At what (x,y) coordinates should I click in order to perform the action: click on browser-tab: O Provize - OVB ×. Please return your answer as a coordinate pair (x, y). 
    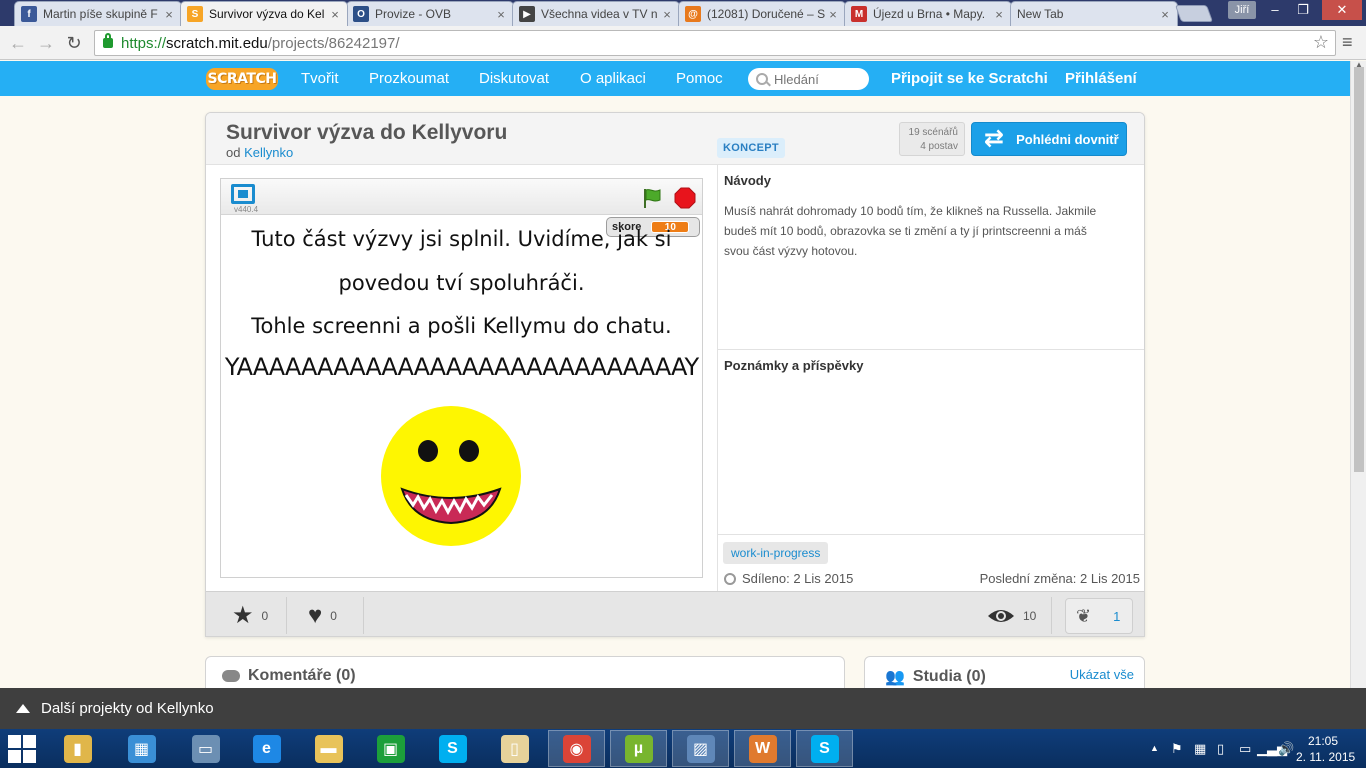
    Looking at the image, I should click on (430, 13).